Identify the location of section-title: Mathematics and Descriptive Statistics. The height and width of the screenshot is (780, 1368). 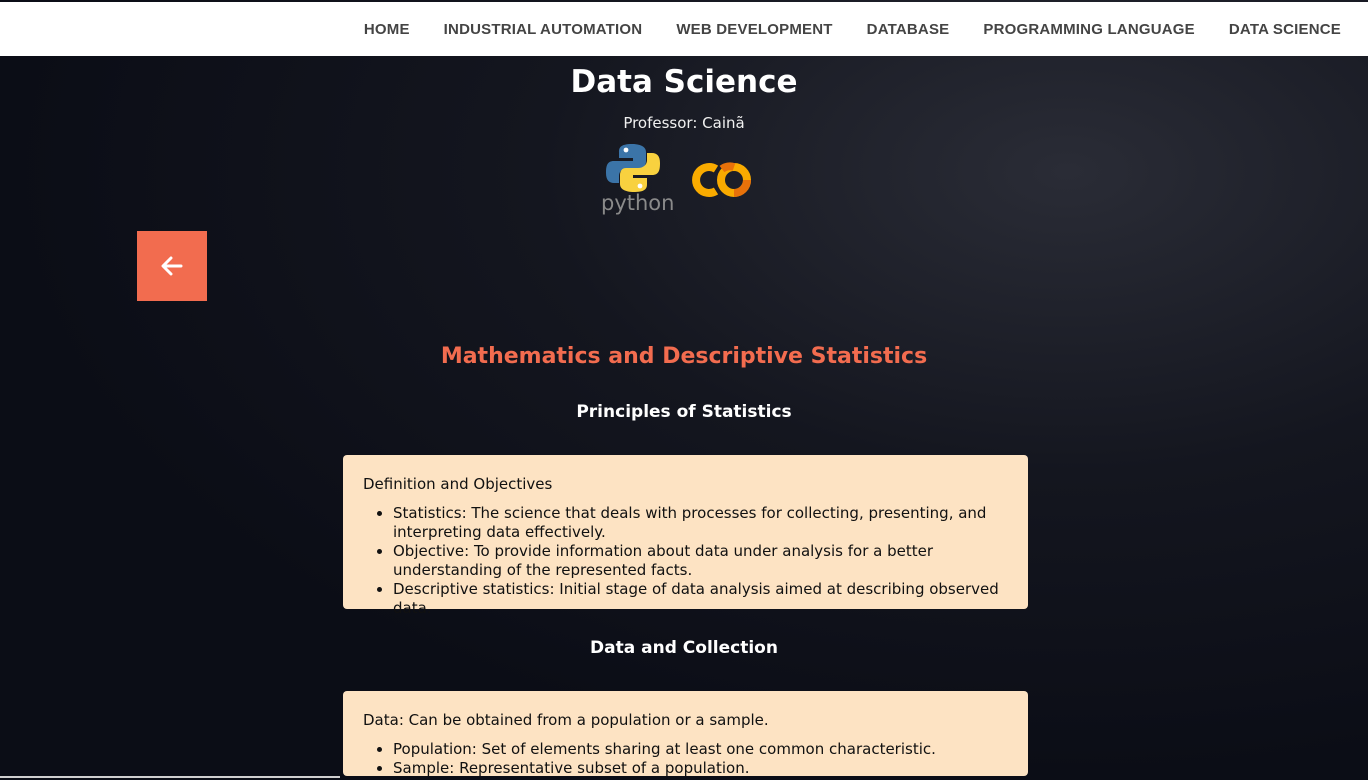
(684, 356).